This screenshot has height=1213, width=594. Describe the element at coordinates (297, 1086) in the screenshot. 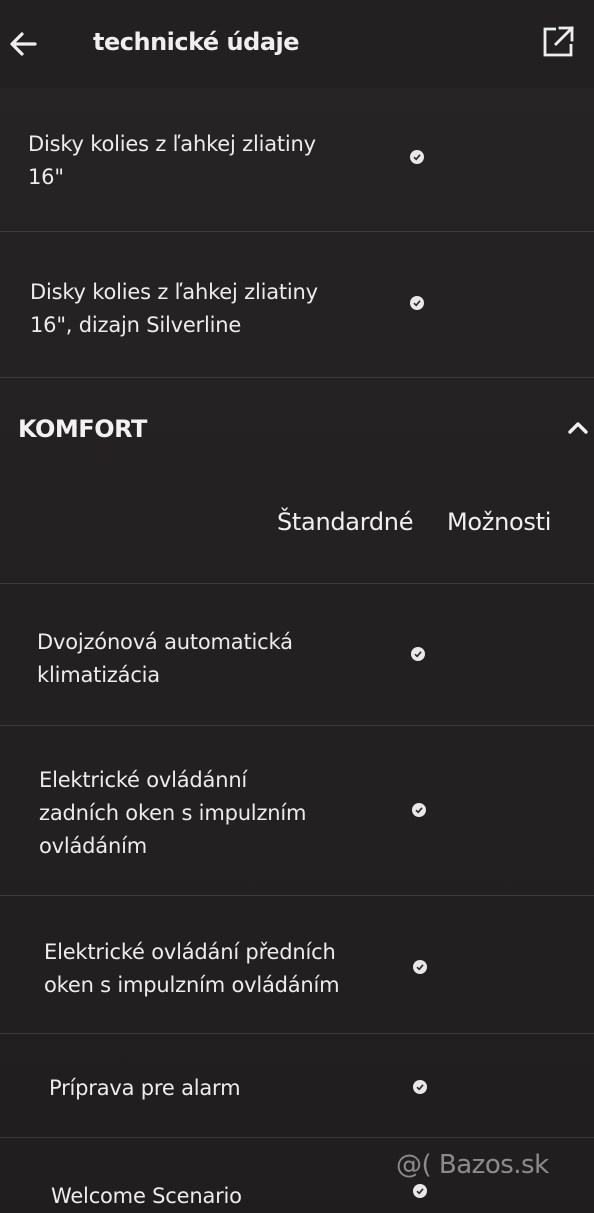

I see `list-item: Príprava pre alarm` at that location.